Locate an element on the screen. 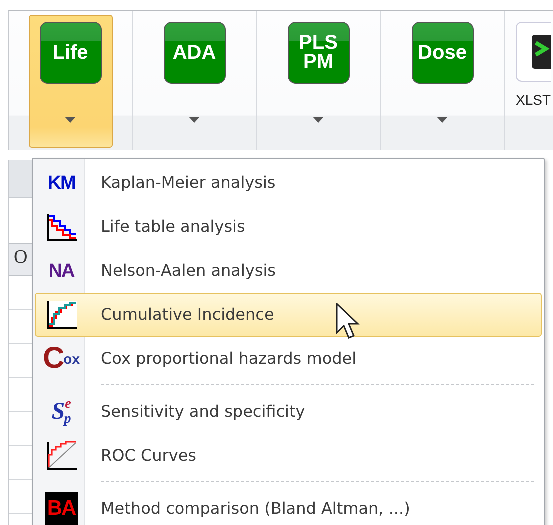 Image resolution: width=553 pixels, height=525 pixels. menu-item: Life table analysis is located at coordinates (288, 227).